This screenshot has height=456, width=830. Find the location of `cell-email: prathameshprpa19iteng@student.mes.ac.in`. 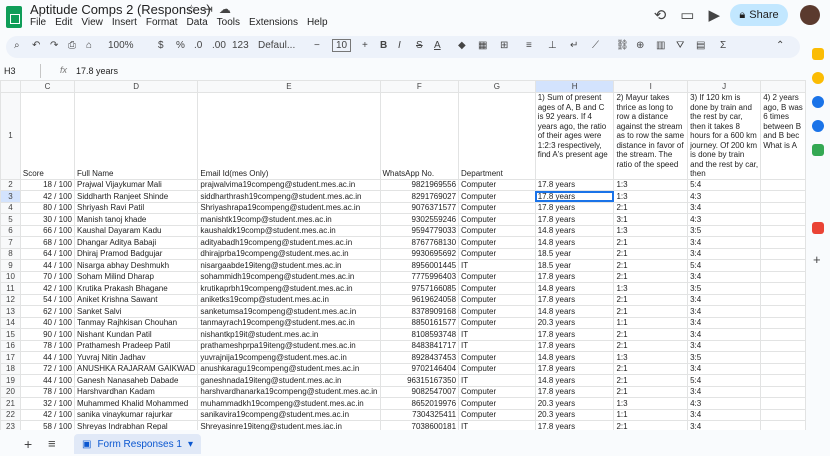

cell-email: prathameshprpa19iteng@student.mes.ac.in is located at coordinates (289, 345).